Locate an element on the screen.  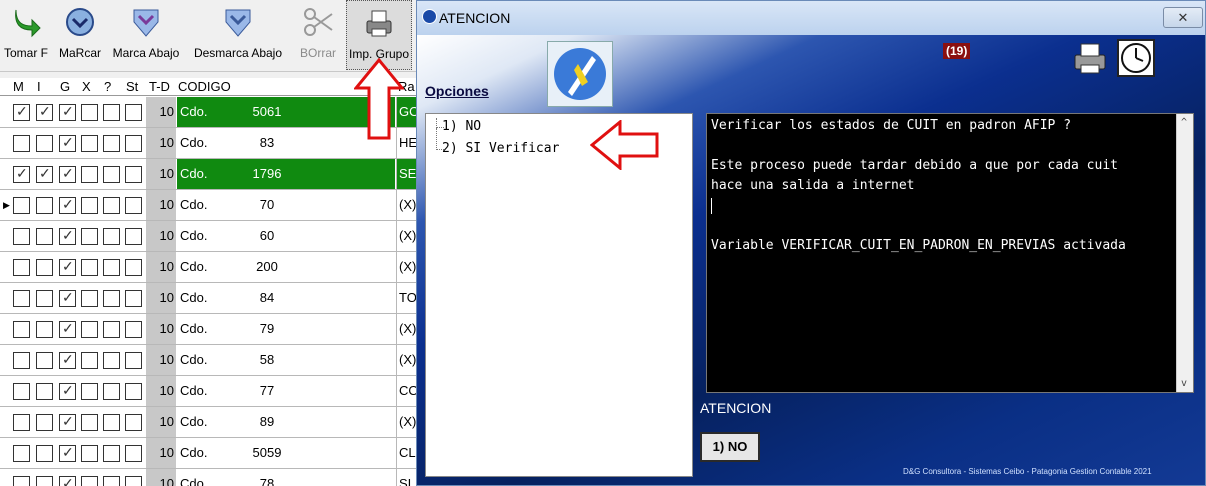
tomar-button: Tomar F is located at coordinates (26, 35).